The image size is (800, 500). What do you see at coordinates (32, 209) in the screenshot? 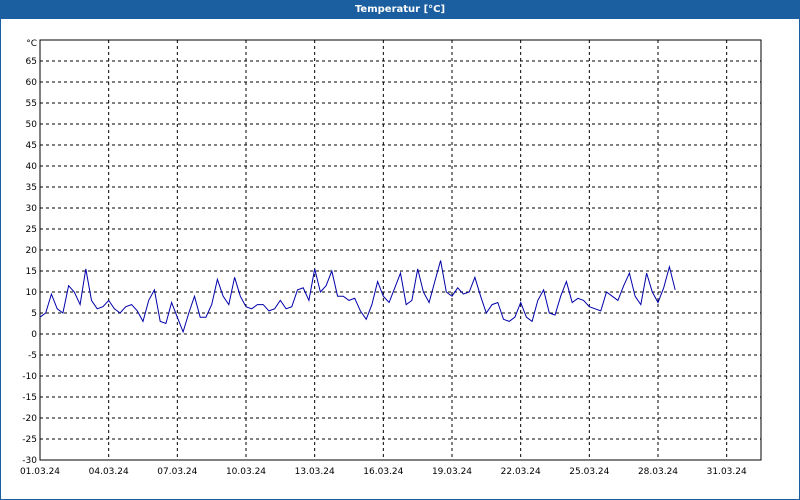
I see `y-tick-label: 30` at bounding box center [32, 209].